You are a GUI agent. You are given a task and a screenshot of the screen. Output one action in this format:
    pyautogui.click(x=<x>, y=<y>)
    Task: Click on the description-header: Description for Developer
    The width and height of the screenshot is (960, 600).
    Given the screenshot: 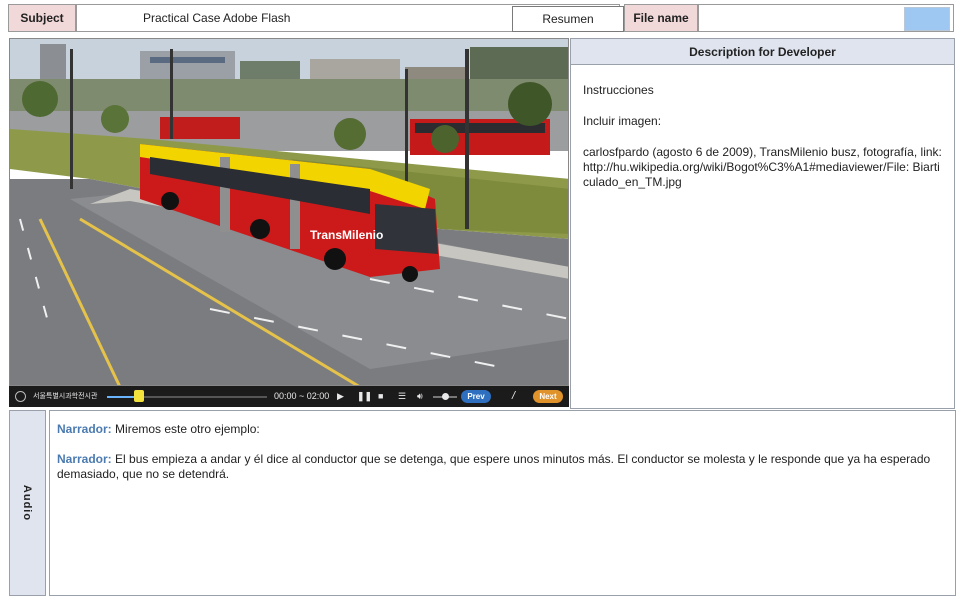 What is the action you would take?
    pyautogui.click(x=762, y=51)
    